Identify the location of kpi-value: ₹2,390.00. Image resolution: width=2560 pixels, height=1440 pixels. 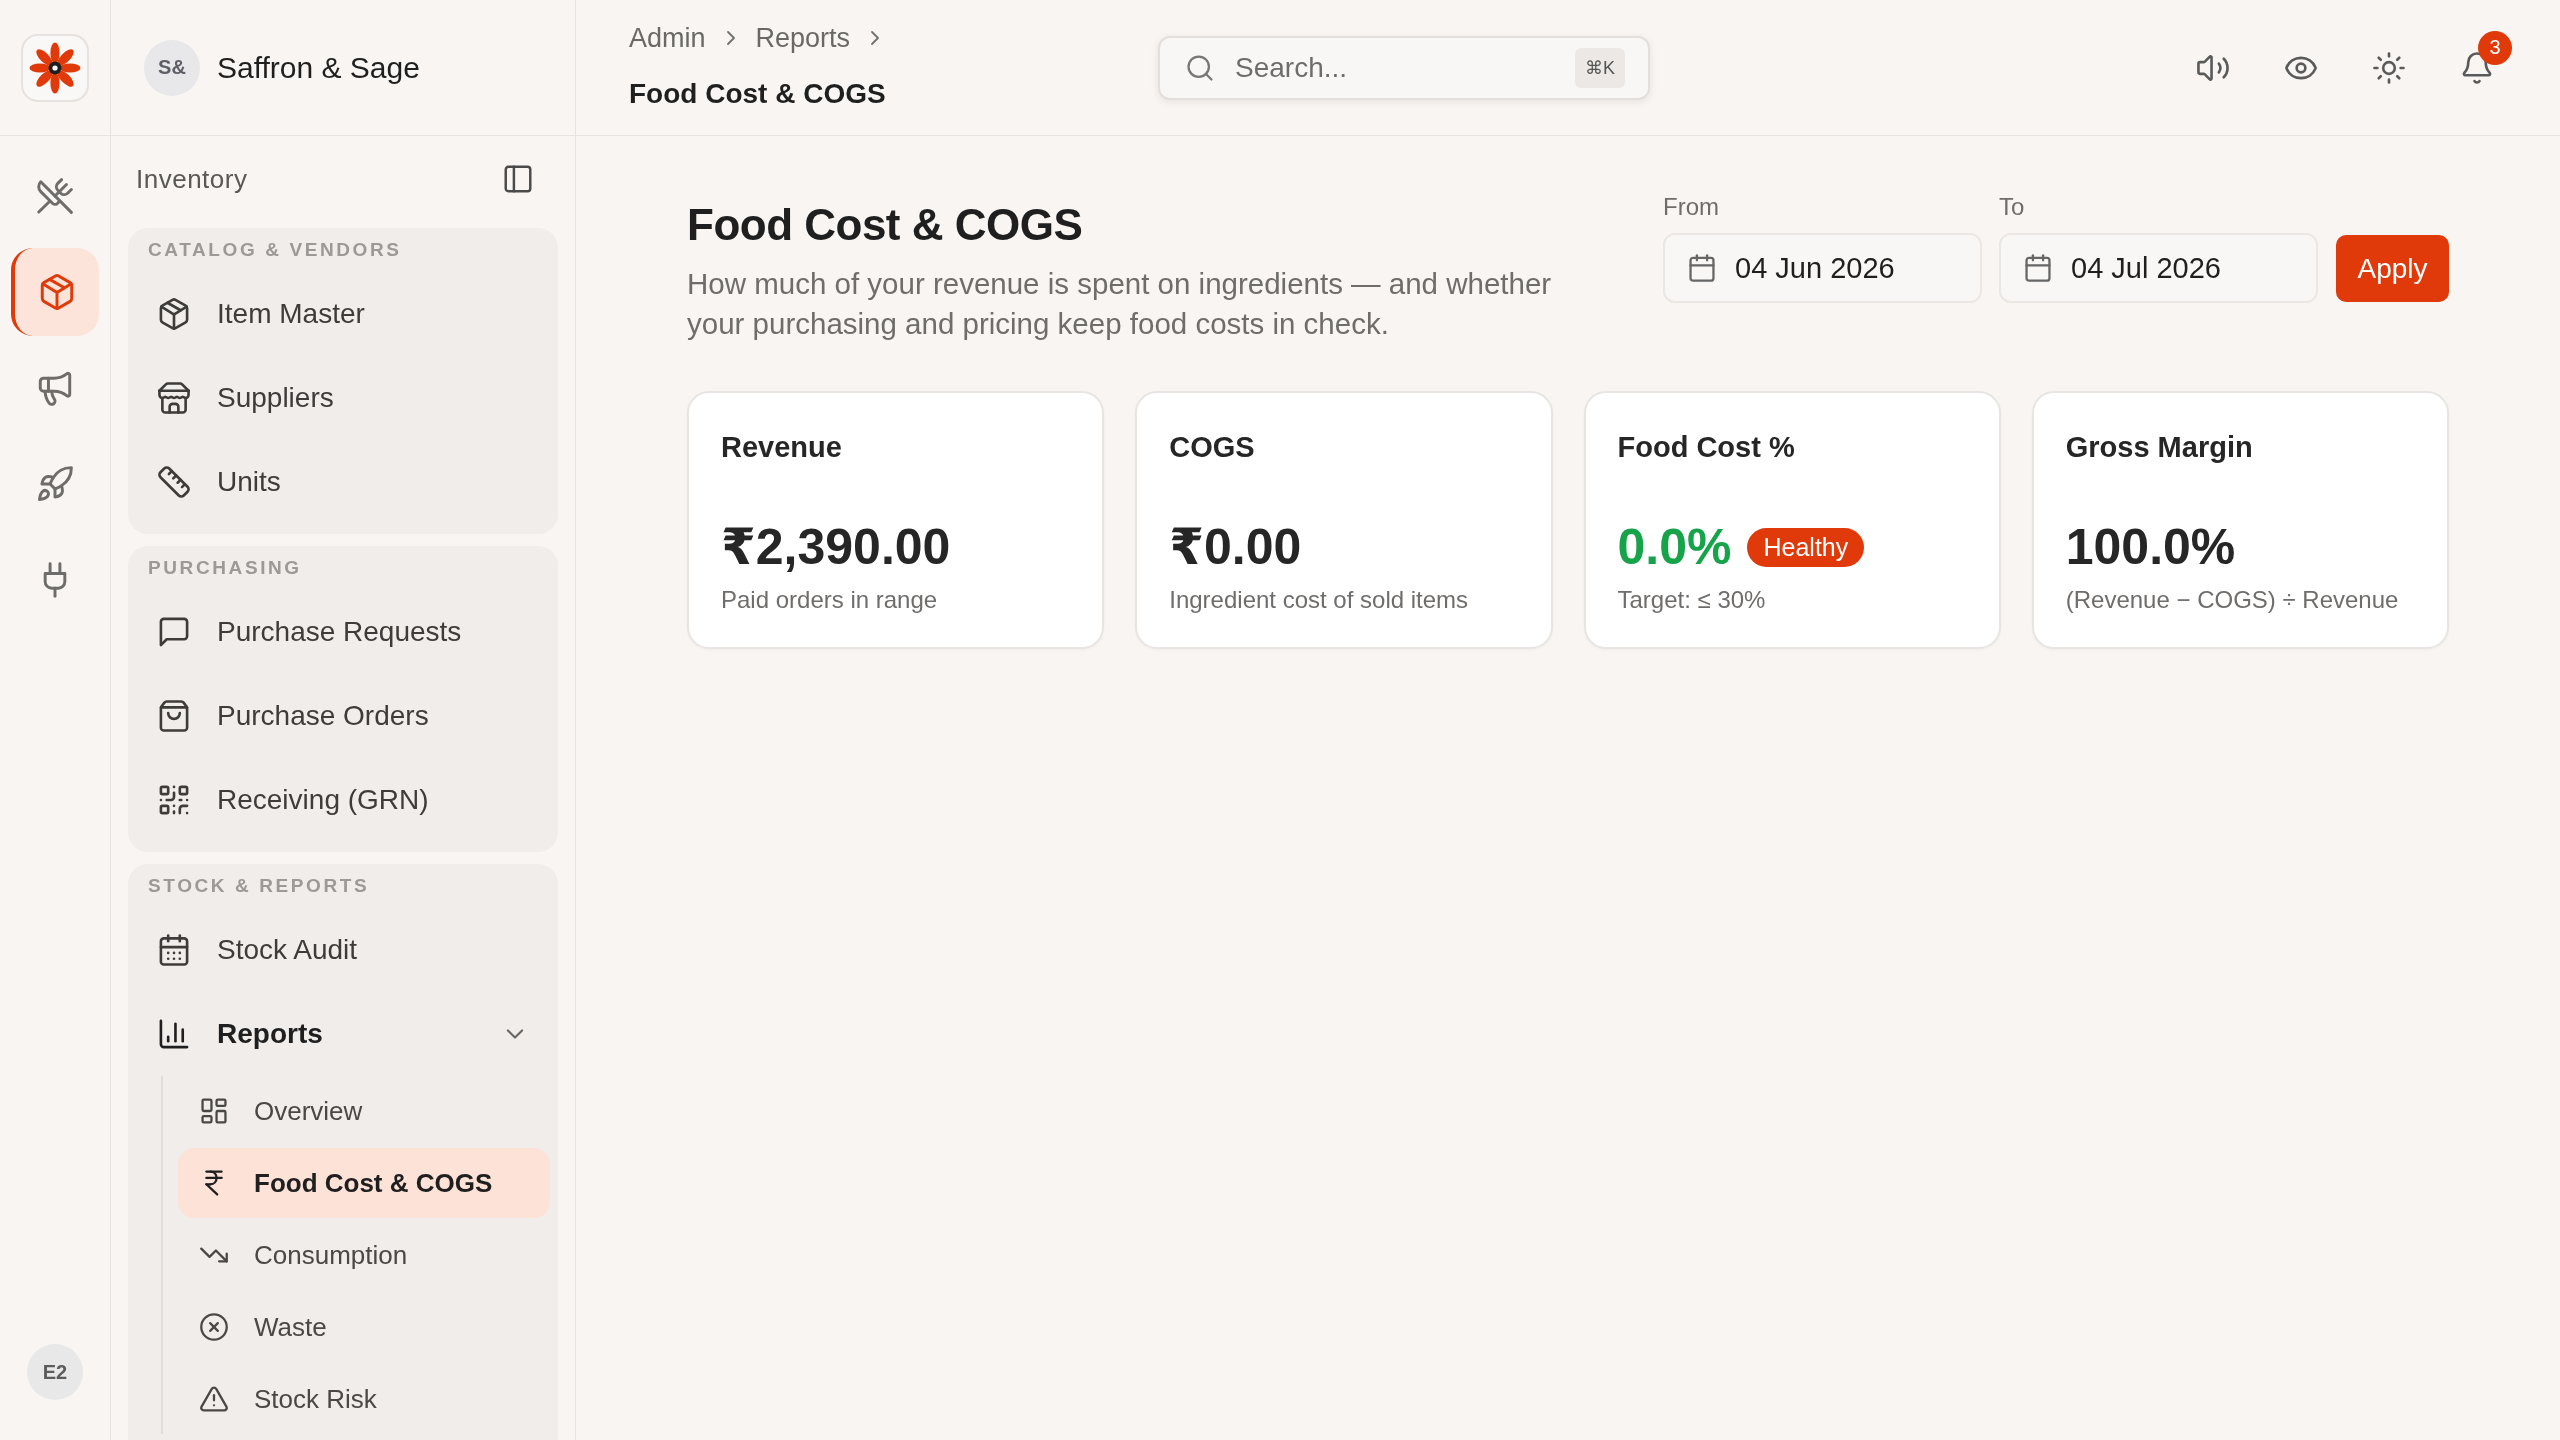
(836, 547).